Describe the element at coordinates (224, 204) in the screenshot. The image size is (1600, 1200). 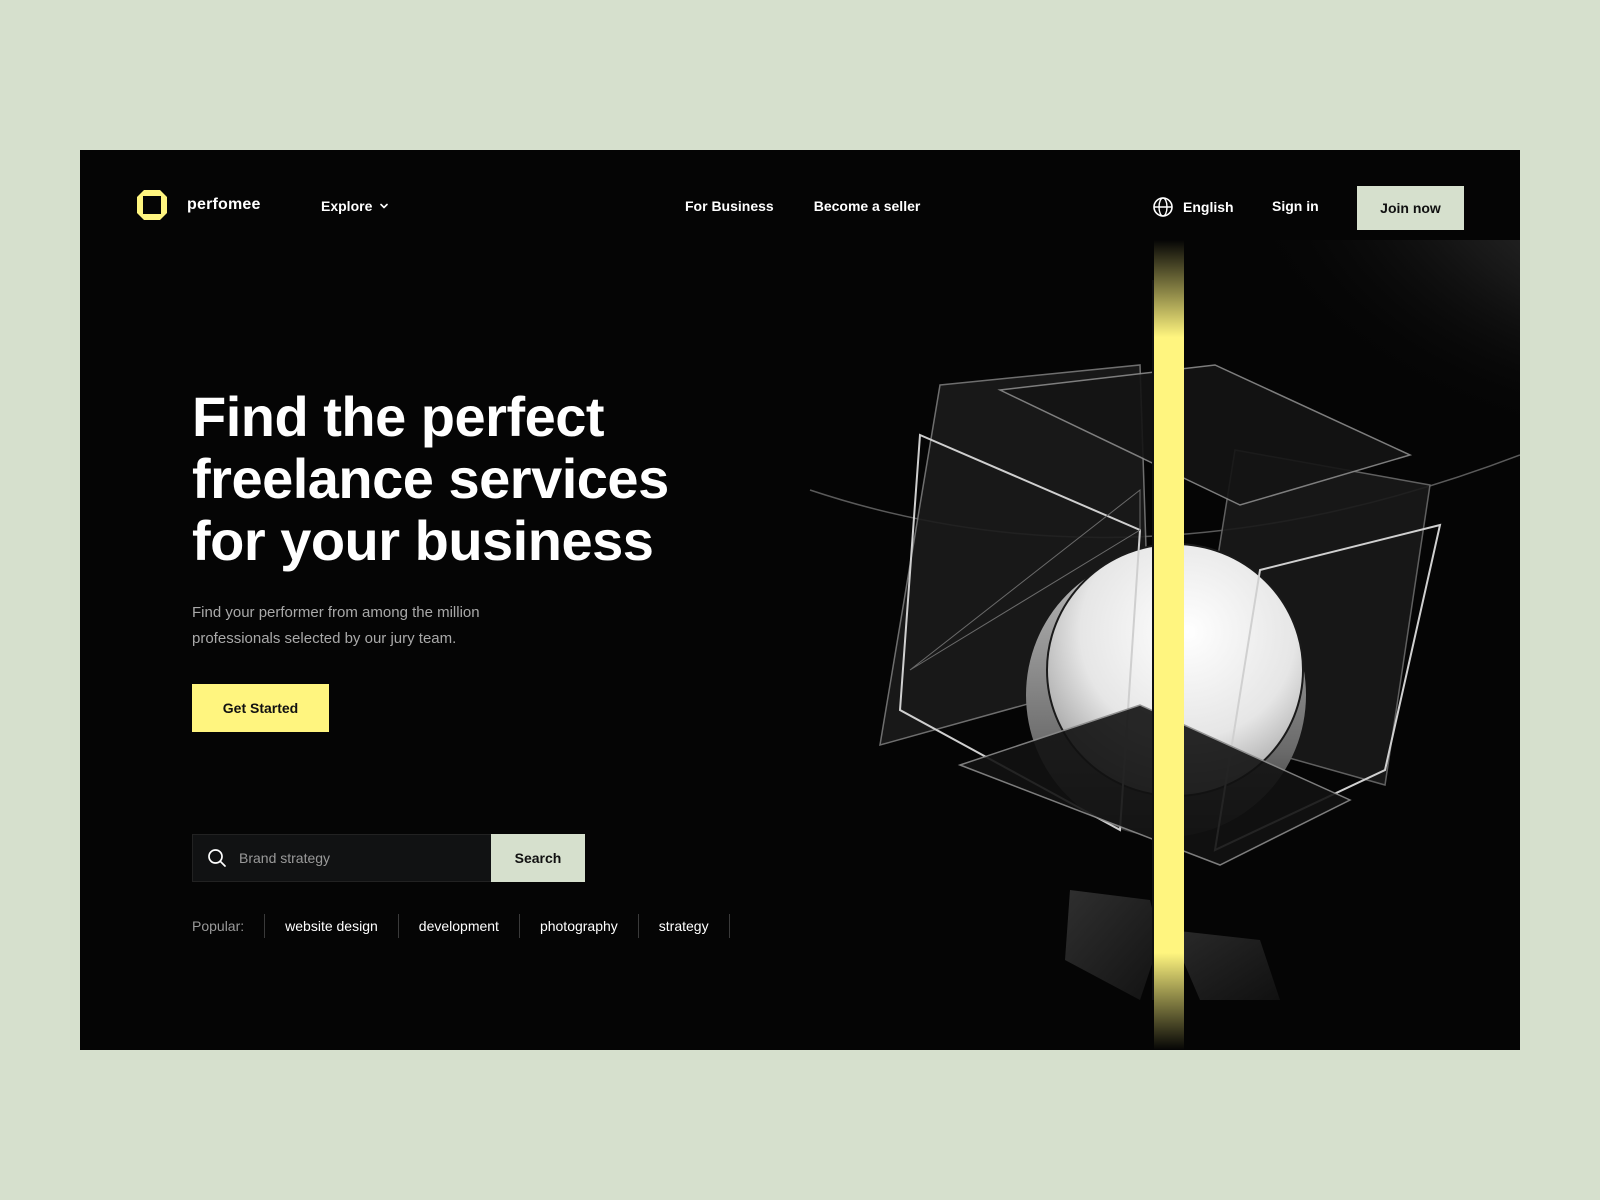
I see `brand-name: perfomee` at that location.